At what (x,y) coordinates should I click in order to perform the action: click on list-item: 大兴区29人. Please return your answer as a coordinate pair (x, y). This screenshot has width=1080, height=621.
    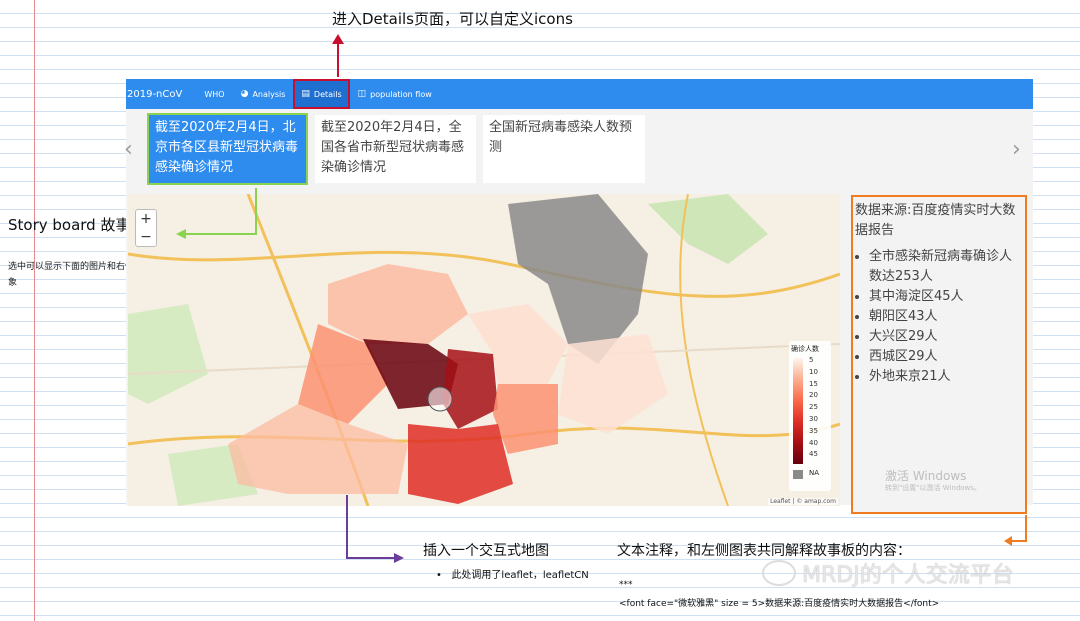
    Looking at the image, I should click on (946, 337).